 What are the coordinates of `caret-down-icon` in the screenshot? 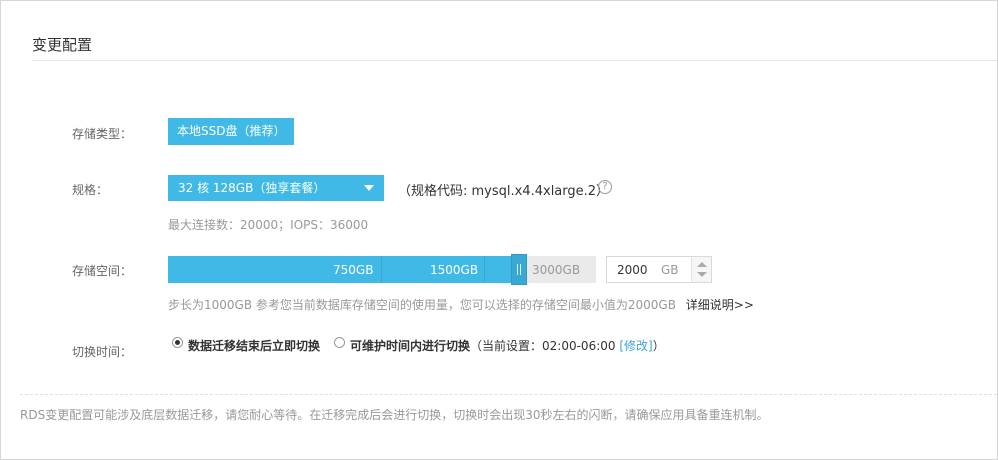 It's located at (369, 188).